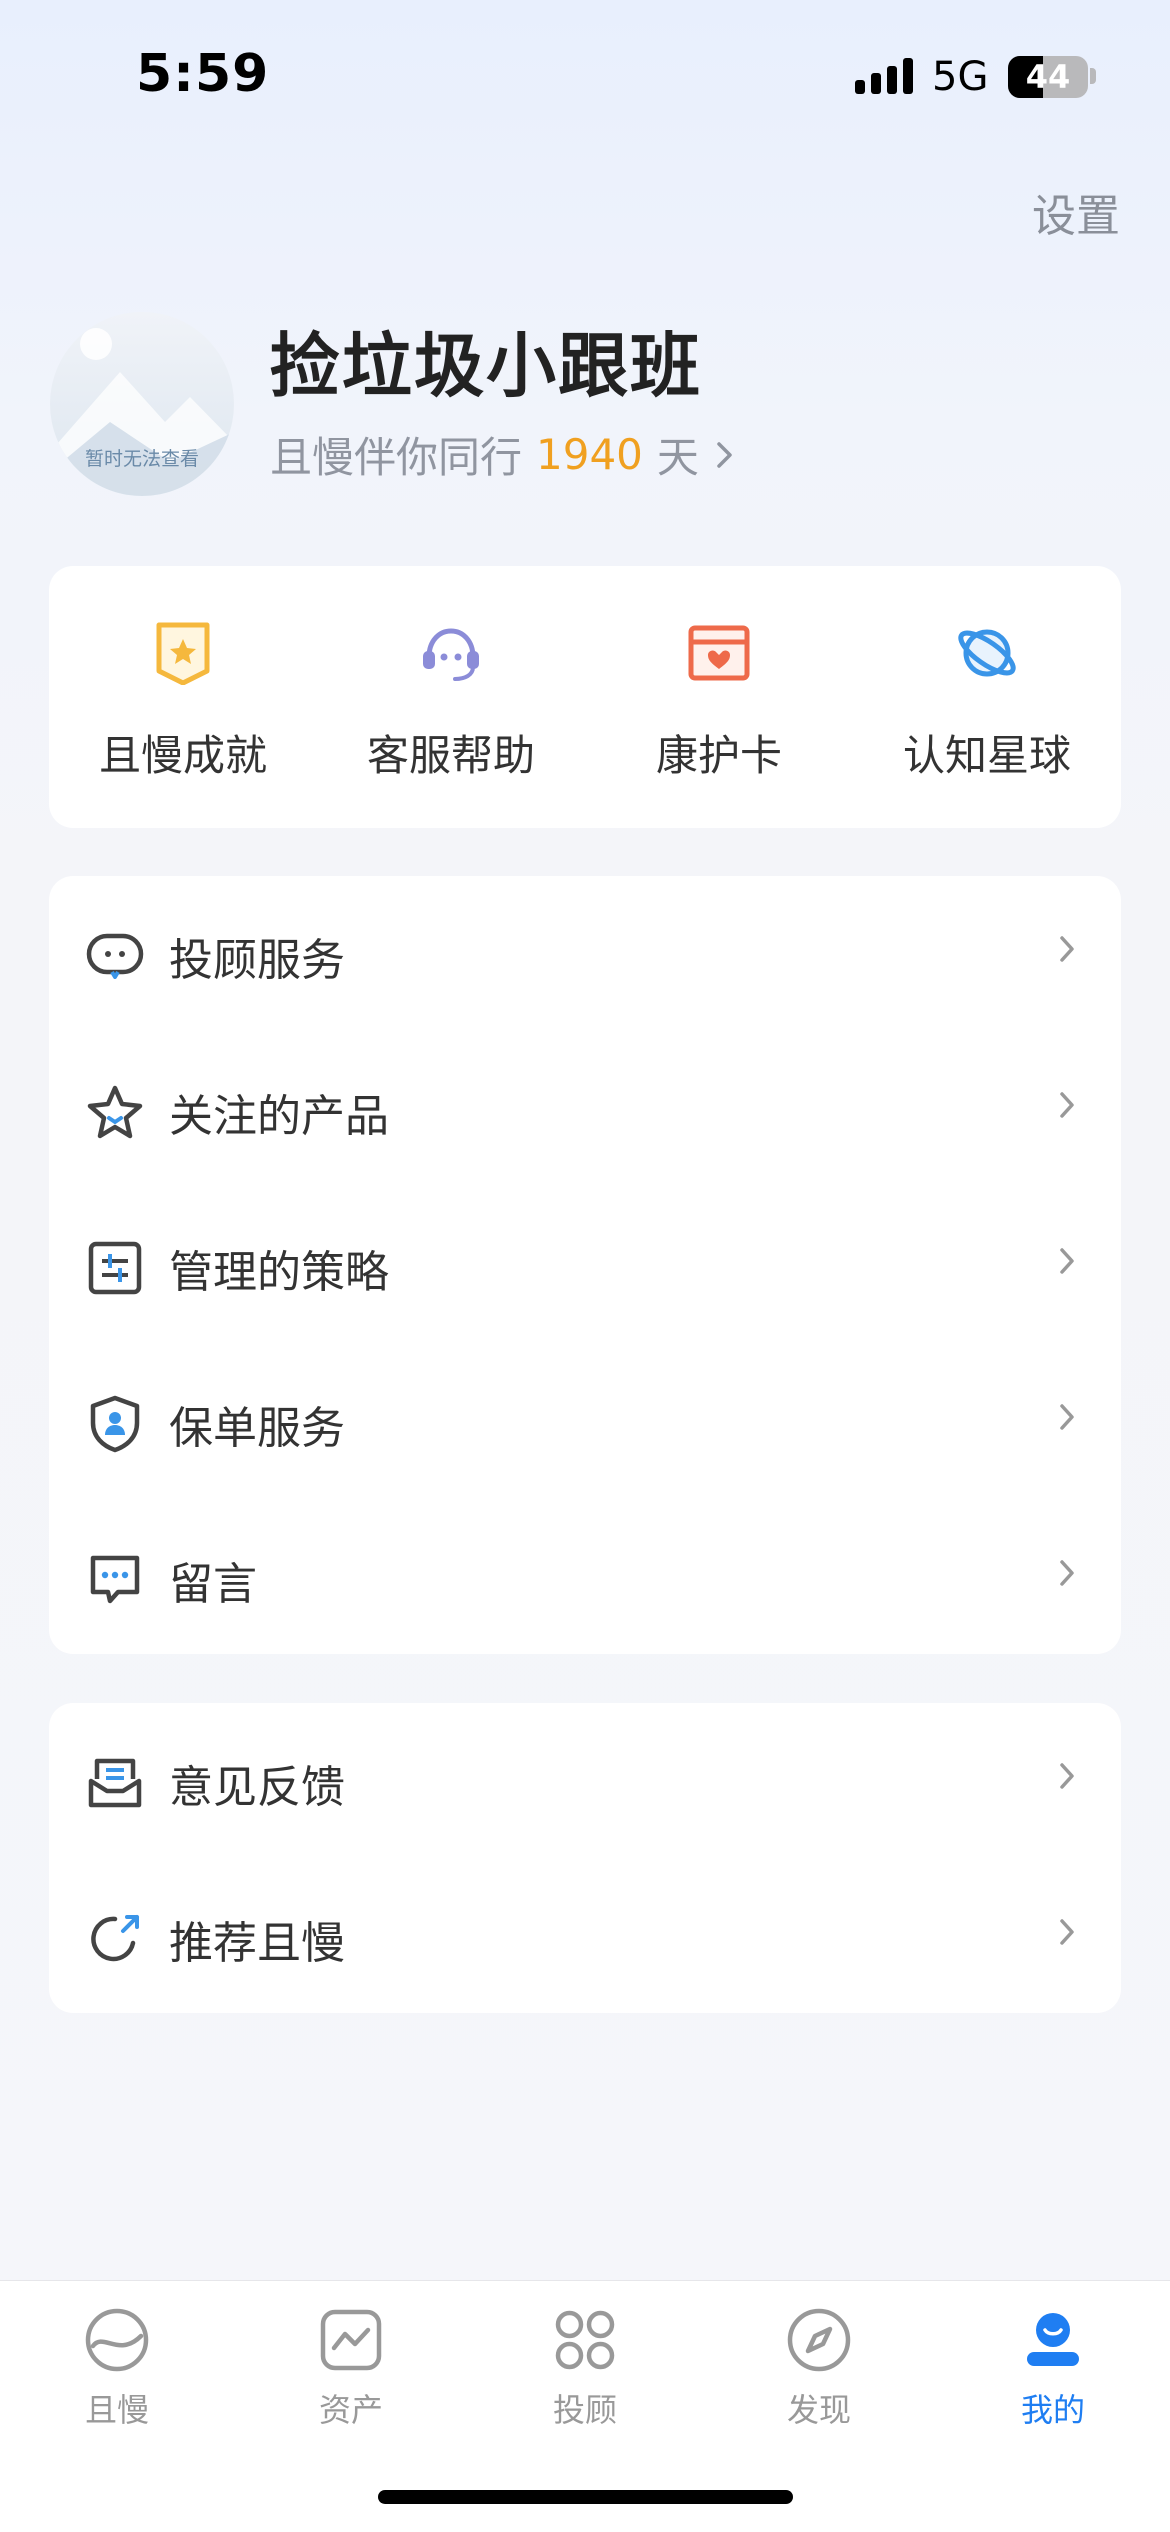 The image size is (1170, 2532). I want to click on achievement-badge-icon, so click(183, 653).